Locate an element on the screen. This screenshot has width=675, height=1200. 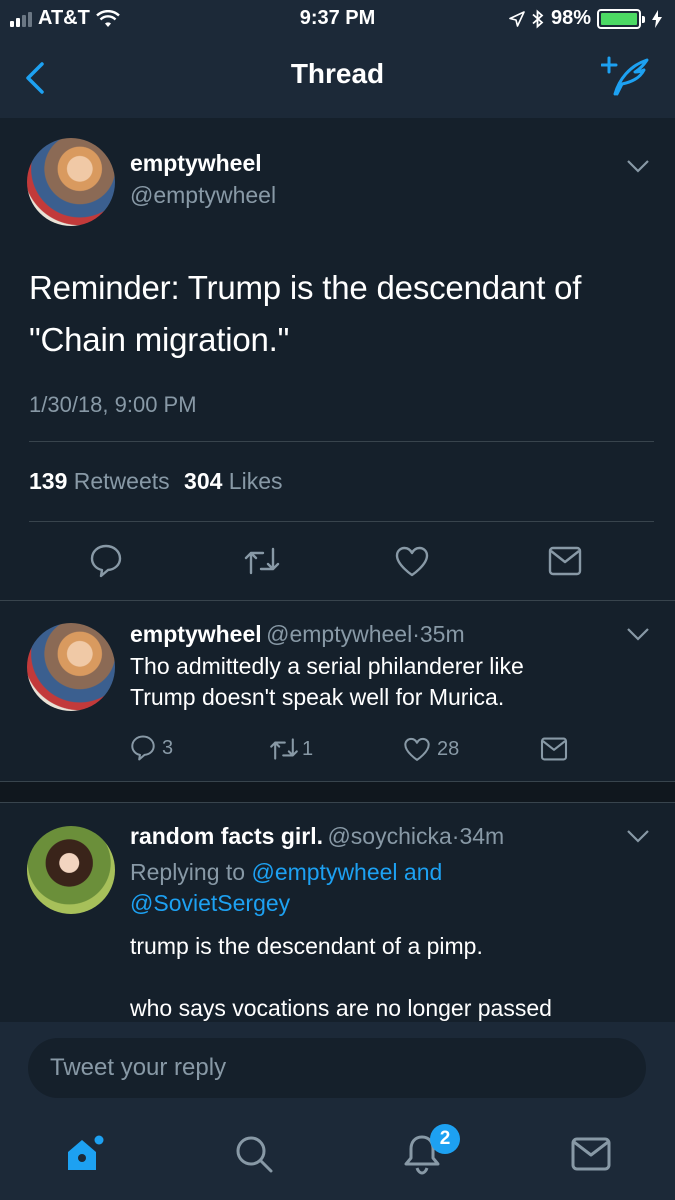
top-bar: AT&T 9:37 PM 98% Thread is located at coordinates (337, 59).